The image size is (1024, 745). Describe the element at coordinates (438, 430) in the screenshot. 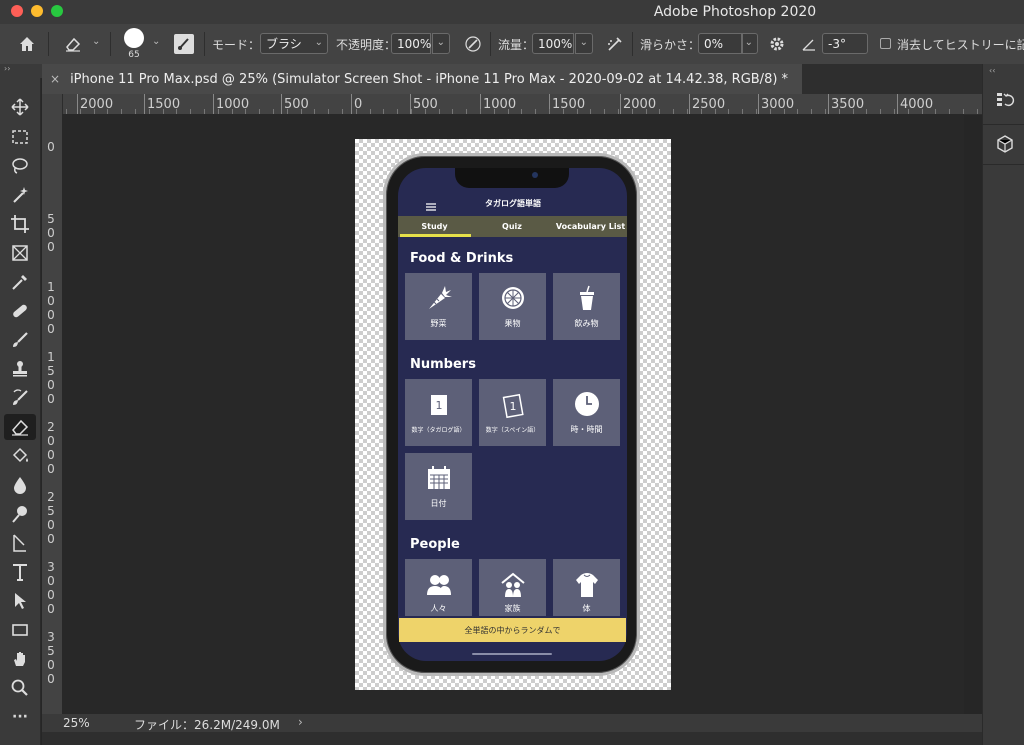

I see `tile-label: 数字（タガログ語）` at that location.